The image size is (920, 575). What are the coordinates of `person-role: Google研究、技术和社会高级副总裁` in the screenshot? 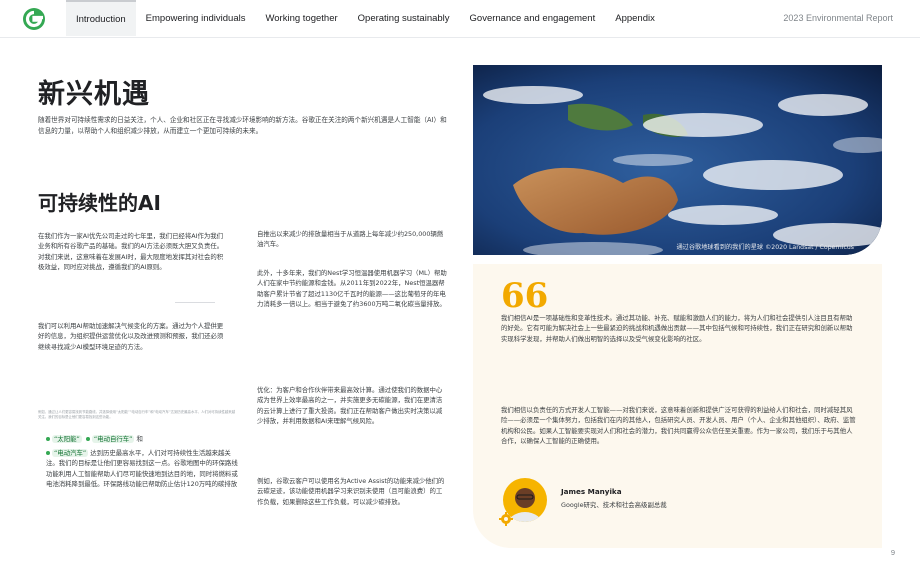 It's located at (614, 505).